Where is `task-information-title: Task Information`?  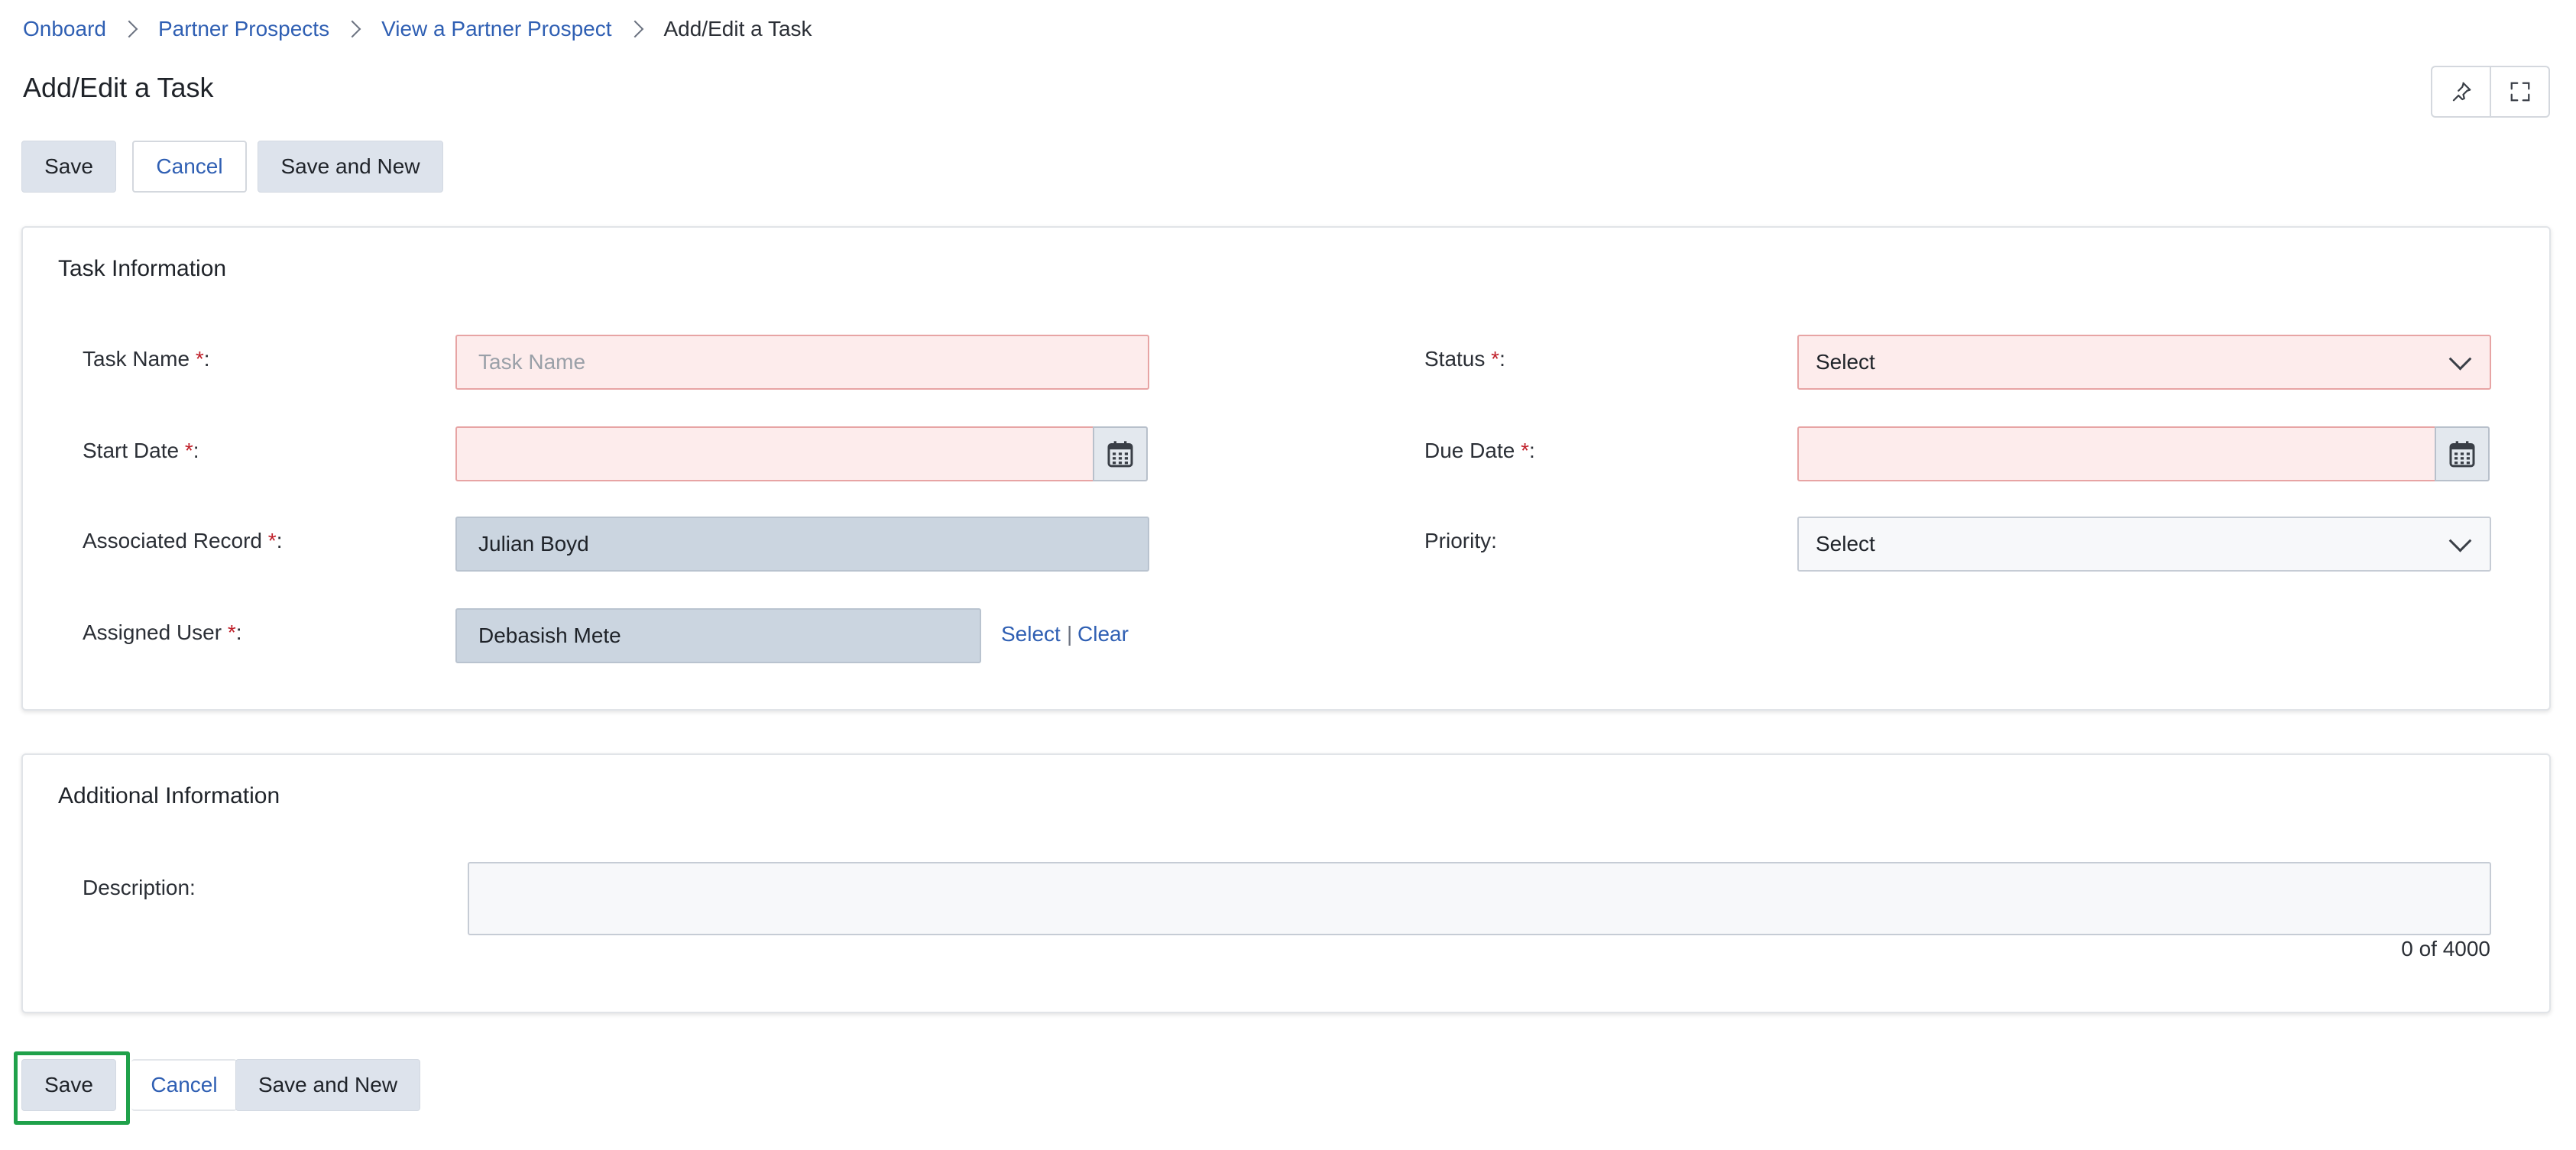 task-information-title: Task Information is located at coordinates (142, 268).